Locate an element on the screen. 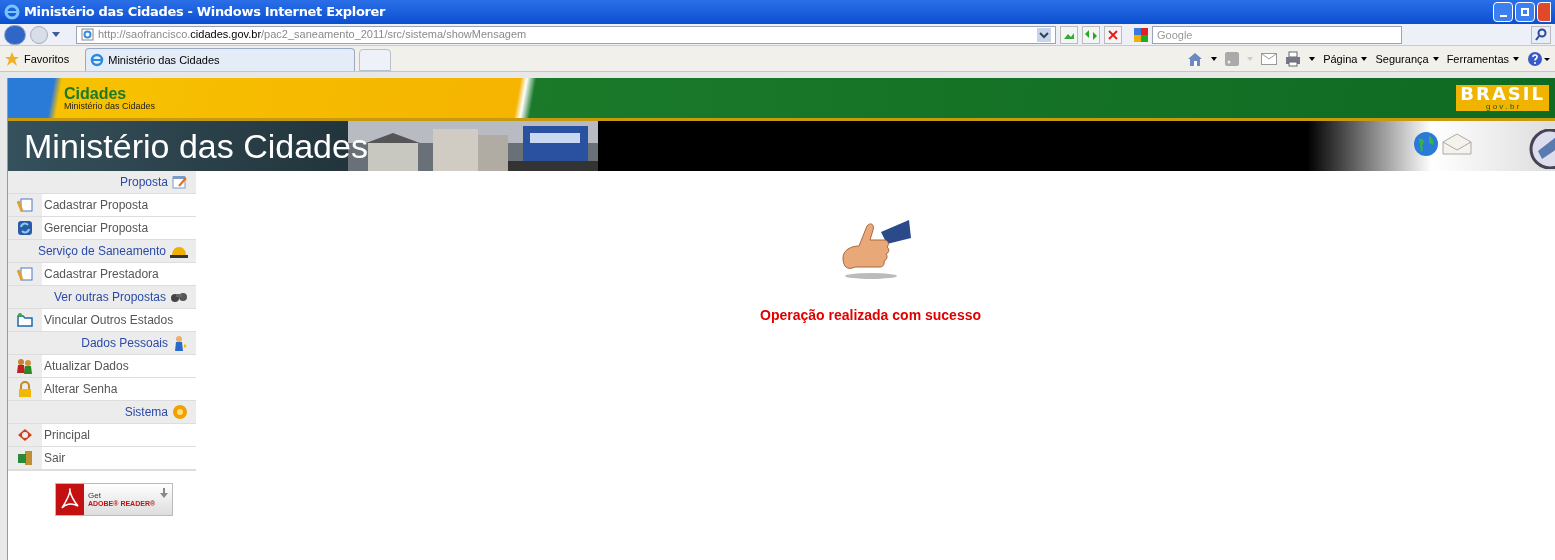  hardhat-icon is located at coordinates (179, 251).